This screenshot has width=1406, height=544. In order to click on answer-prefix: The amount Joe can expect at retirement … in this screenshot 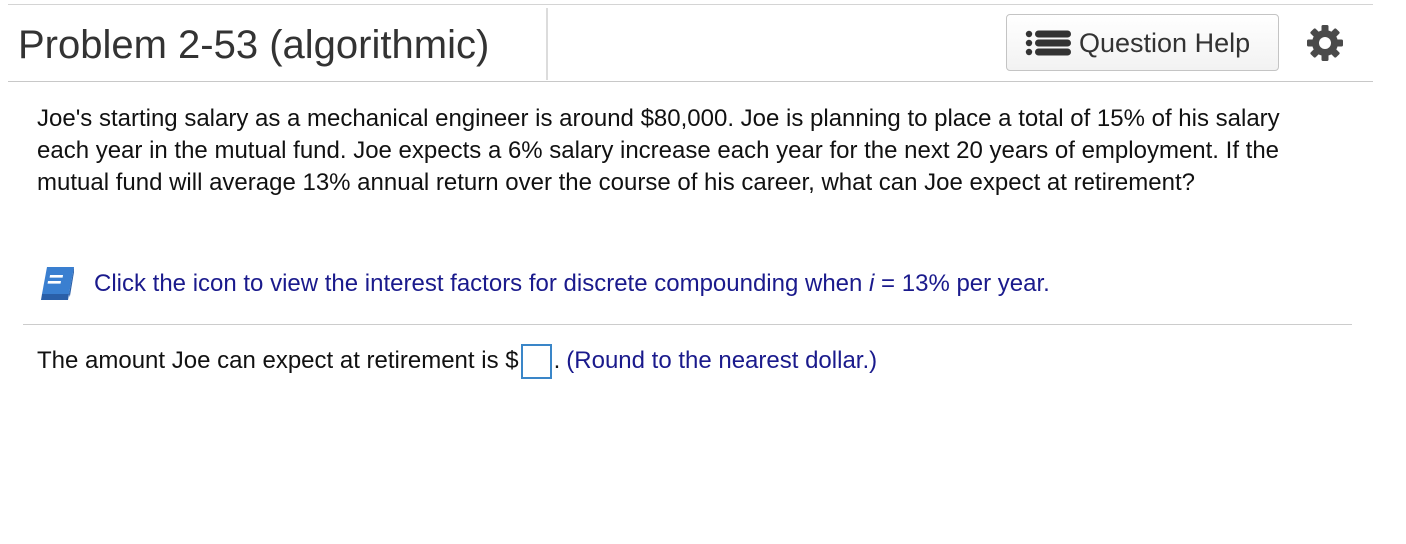, I will do `click(278, 360)`.